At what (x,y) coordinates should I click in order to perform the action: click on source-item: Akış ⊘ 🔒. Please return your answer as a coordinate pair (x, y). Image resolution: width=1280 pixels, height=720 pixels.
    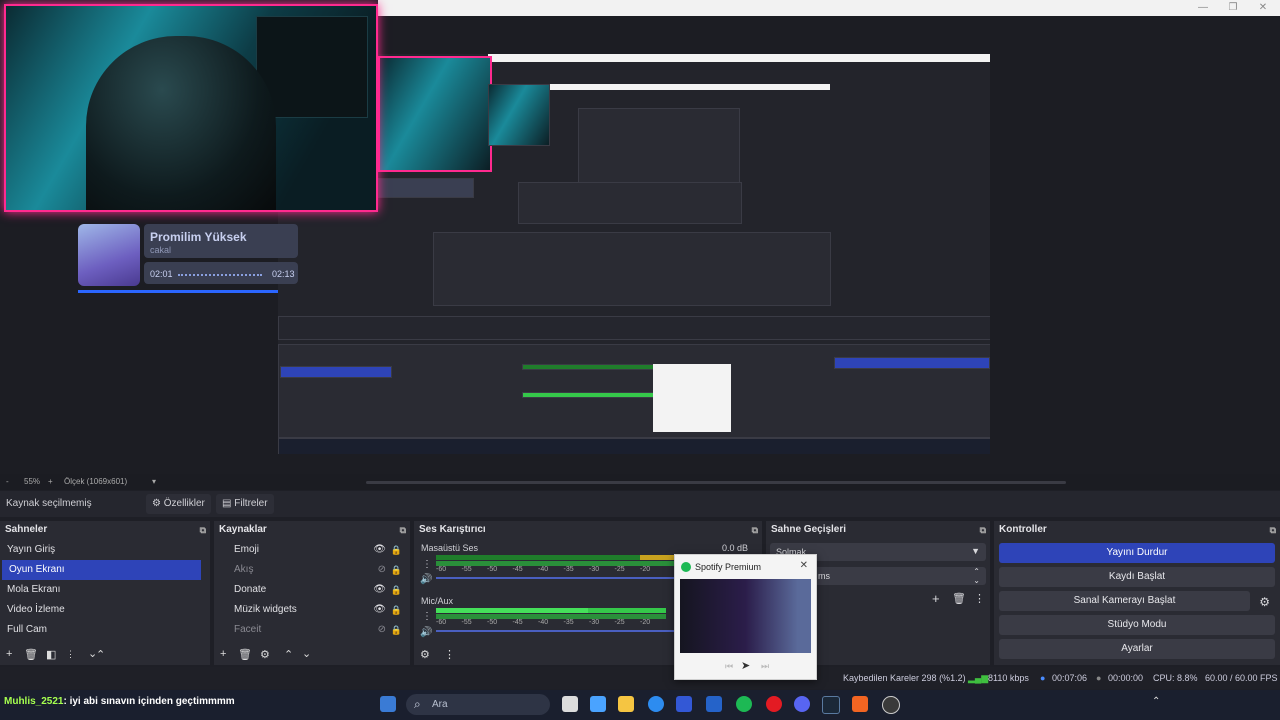
    Looking at the image, I should click on (312, 570).